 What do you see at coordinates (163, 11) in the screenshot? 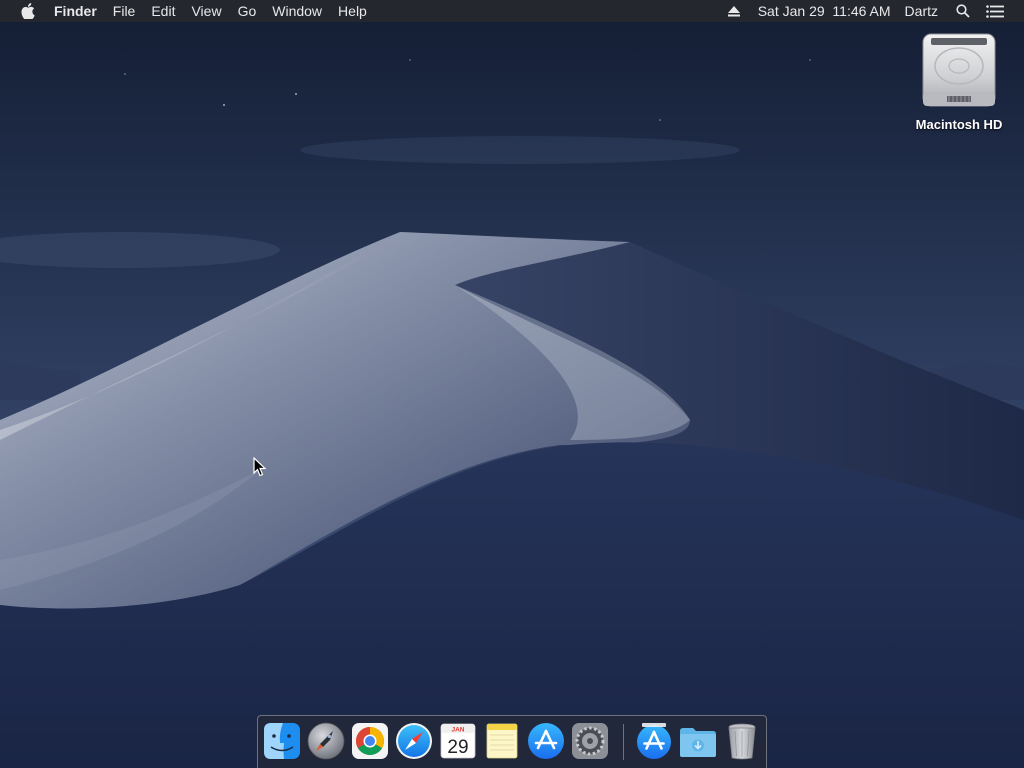
I see `menu-edit: Edit` at bounding box center [163, 11].